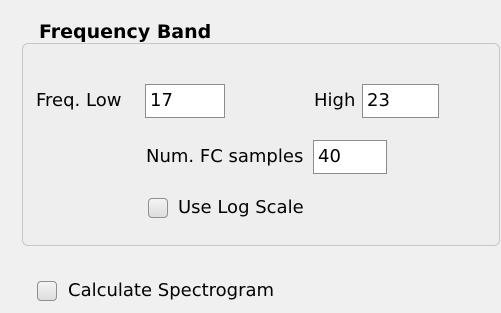 The height and width of the screenshot is (313, 501). I want to click on freq-low-input: 17, so click(185, 101).